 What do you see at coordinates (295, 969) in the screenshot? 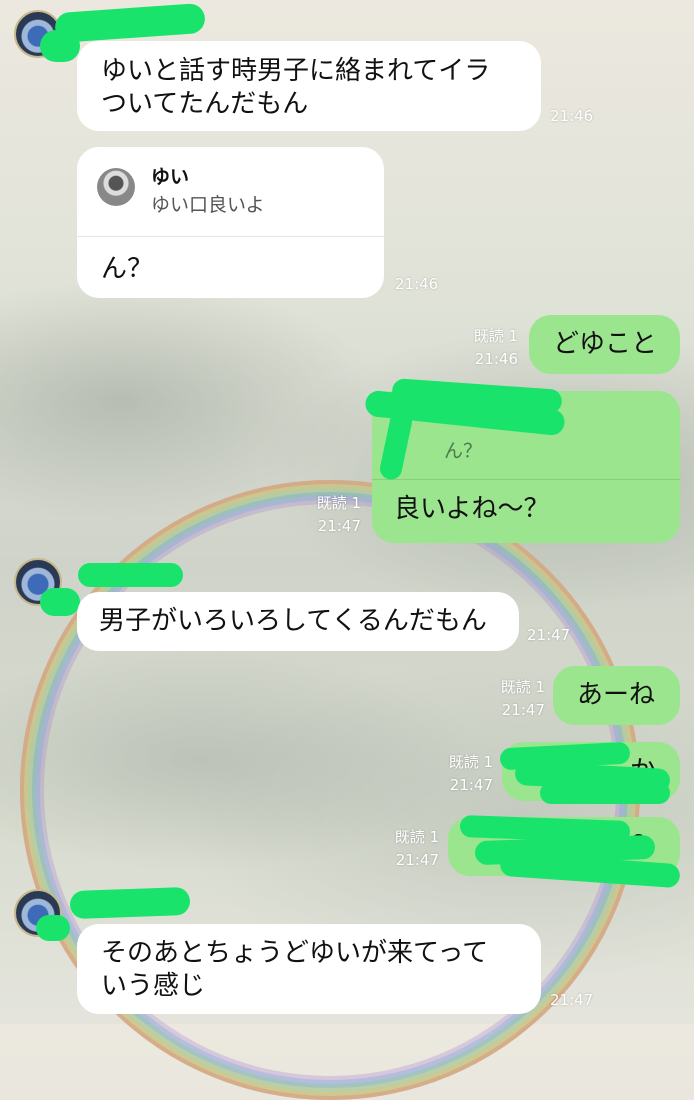
I see `message-text: そのあとちょうどゆいが来てって いう感じ` at bounding box center [295, 969].